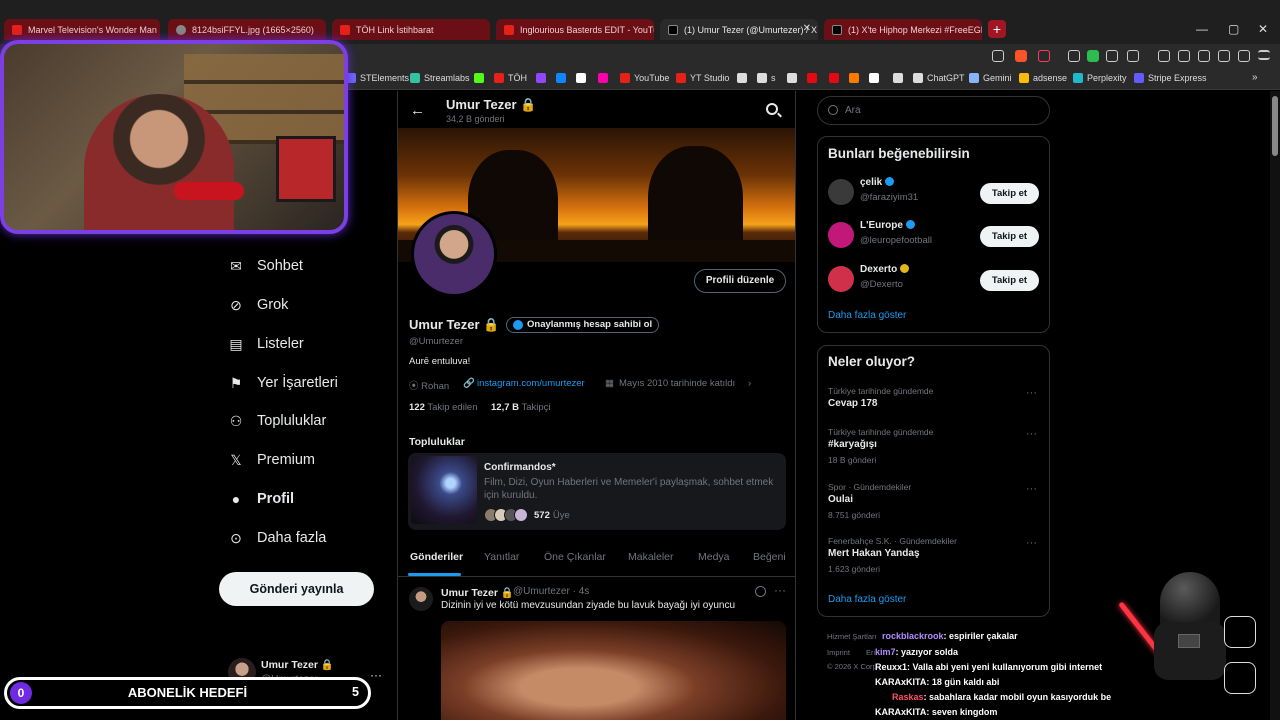 The width and height of the screenshot is (1280, 720). I want to click on tab-articles: Makaleler, so click(651, 557).